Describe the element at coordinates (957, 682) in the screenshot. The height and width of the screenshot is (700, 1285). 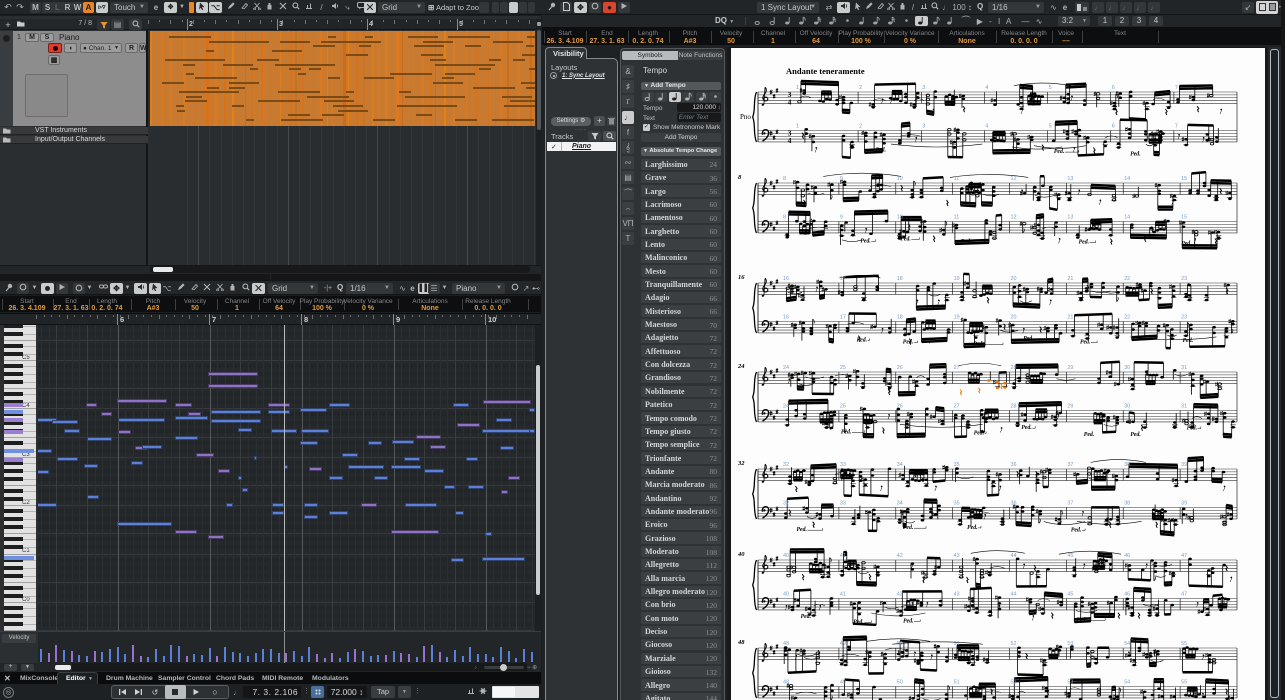
I see `svg-text: 51` at that location.